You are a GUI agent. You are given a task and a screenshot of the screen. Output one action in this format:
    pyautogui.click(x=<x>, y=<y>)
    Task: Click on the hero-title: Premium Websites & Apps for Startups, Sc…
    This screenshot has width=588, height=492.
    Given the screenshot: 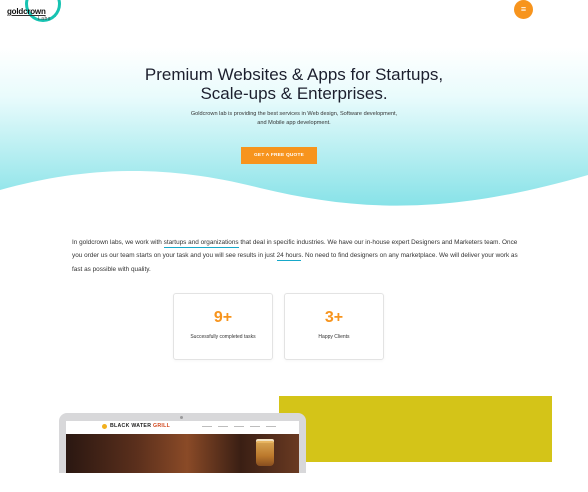 What is the action you would take?
    pyautogui.click(x=294, y=84)
    